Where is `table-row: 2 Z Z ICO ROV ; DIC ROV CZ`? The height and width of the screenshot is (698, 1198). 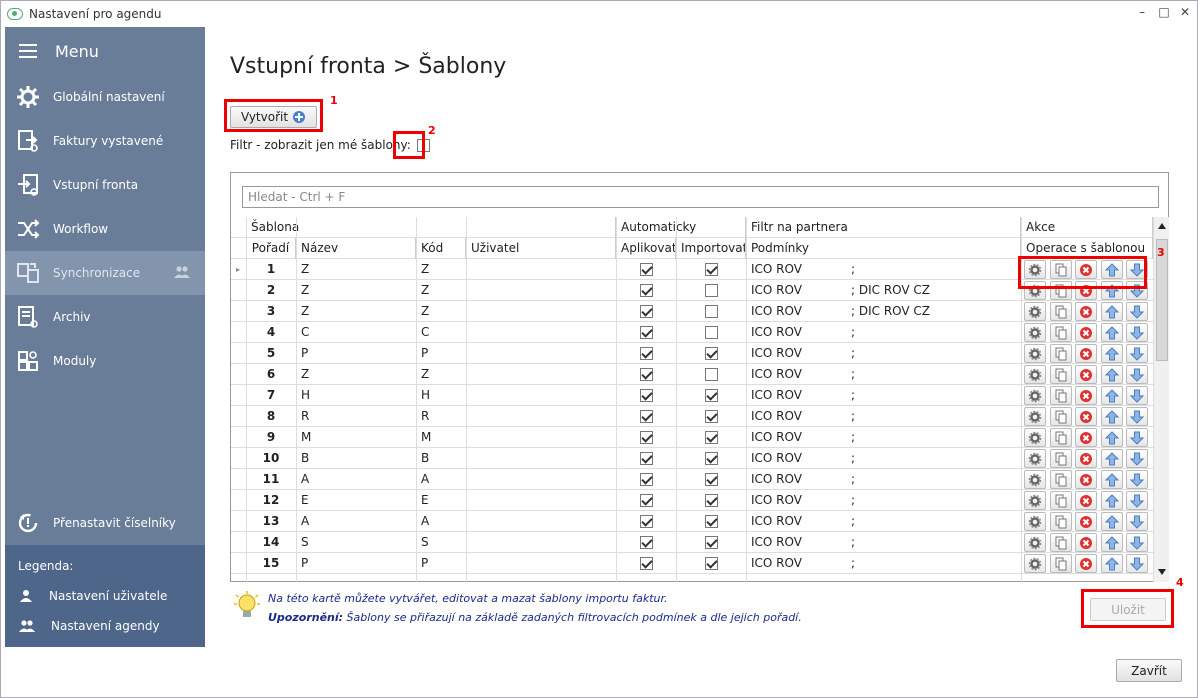 table-row: 2 Z Z ICO ROV ; DIC ROV CZ is located at coordinates (692, 290).